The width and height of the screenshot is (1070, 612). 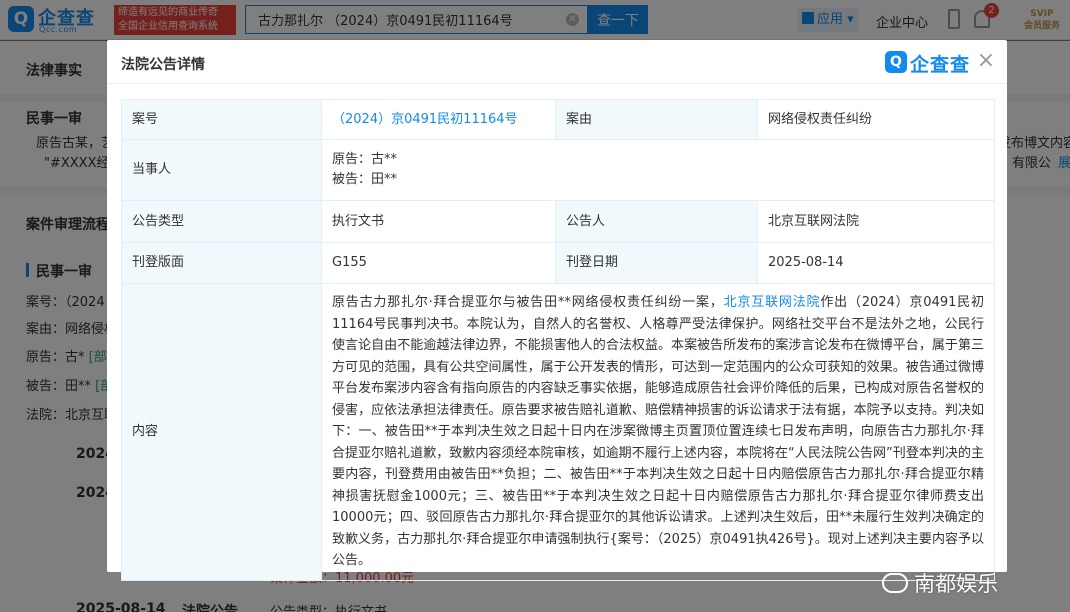 I want to click on modal-logo-text: 企查查, so click(x=940, y=65).